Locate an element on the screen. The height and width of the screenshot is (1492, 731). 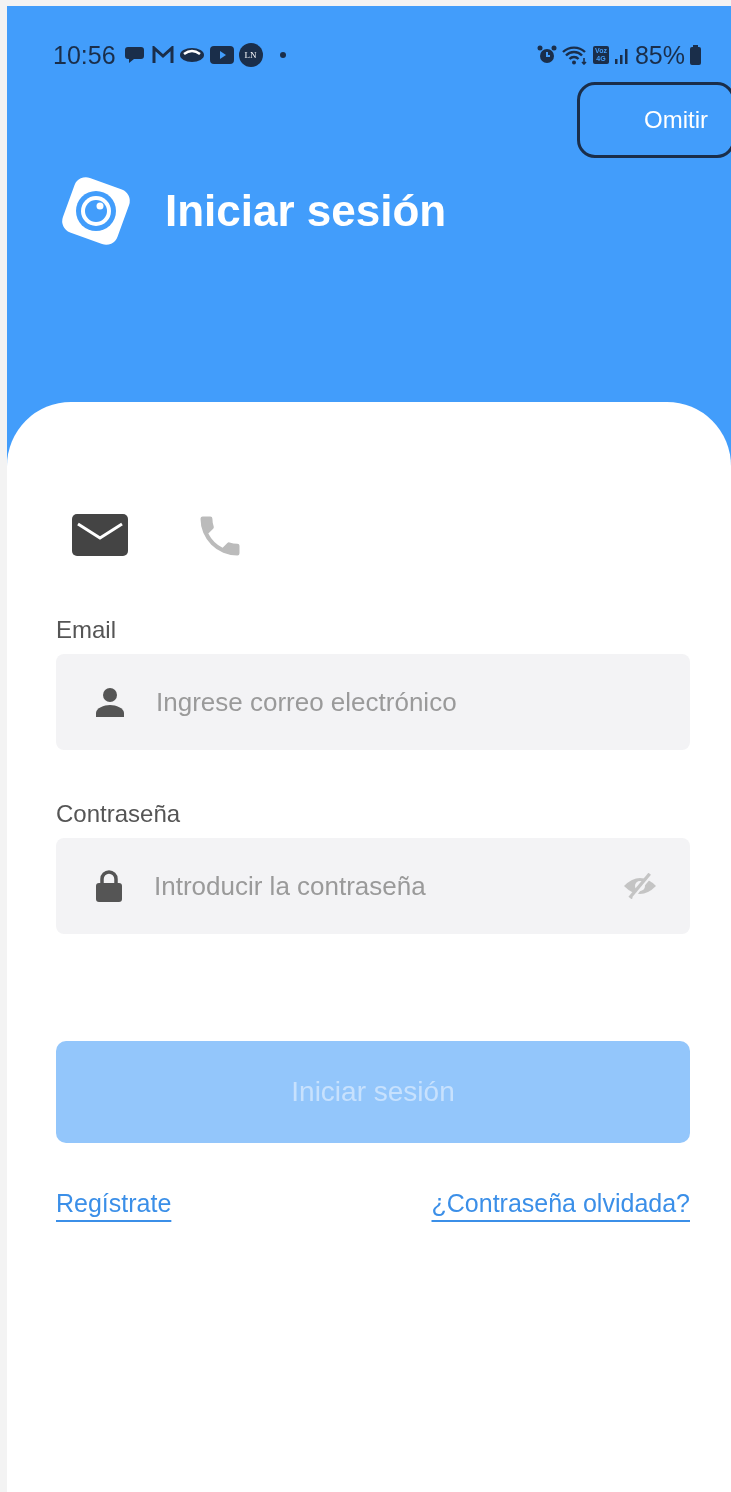
hidden-eye-icon is located at coordinates (640, 886).